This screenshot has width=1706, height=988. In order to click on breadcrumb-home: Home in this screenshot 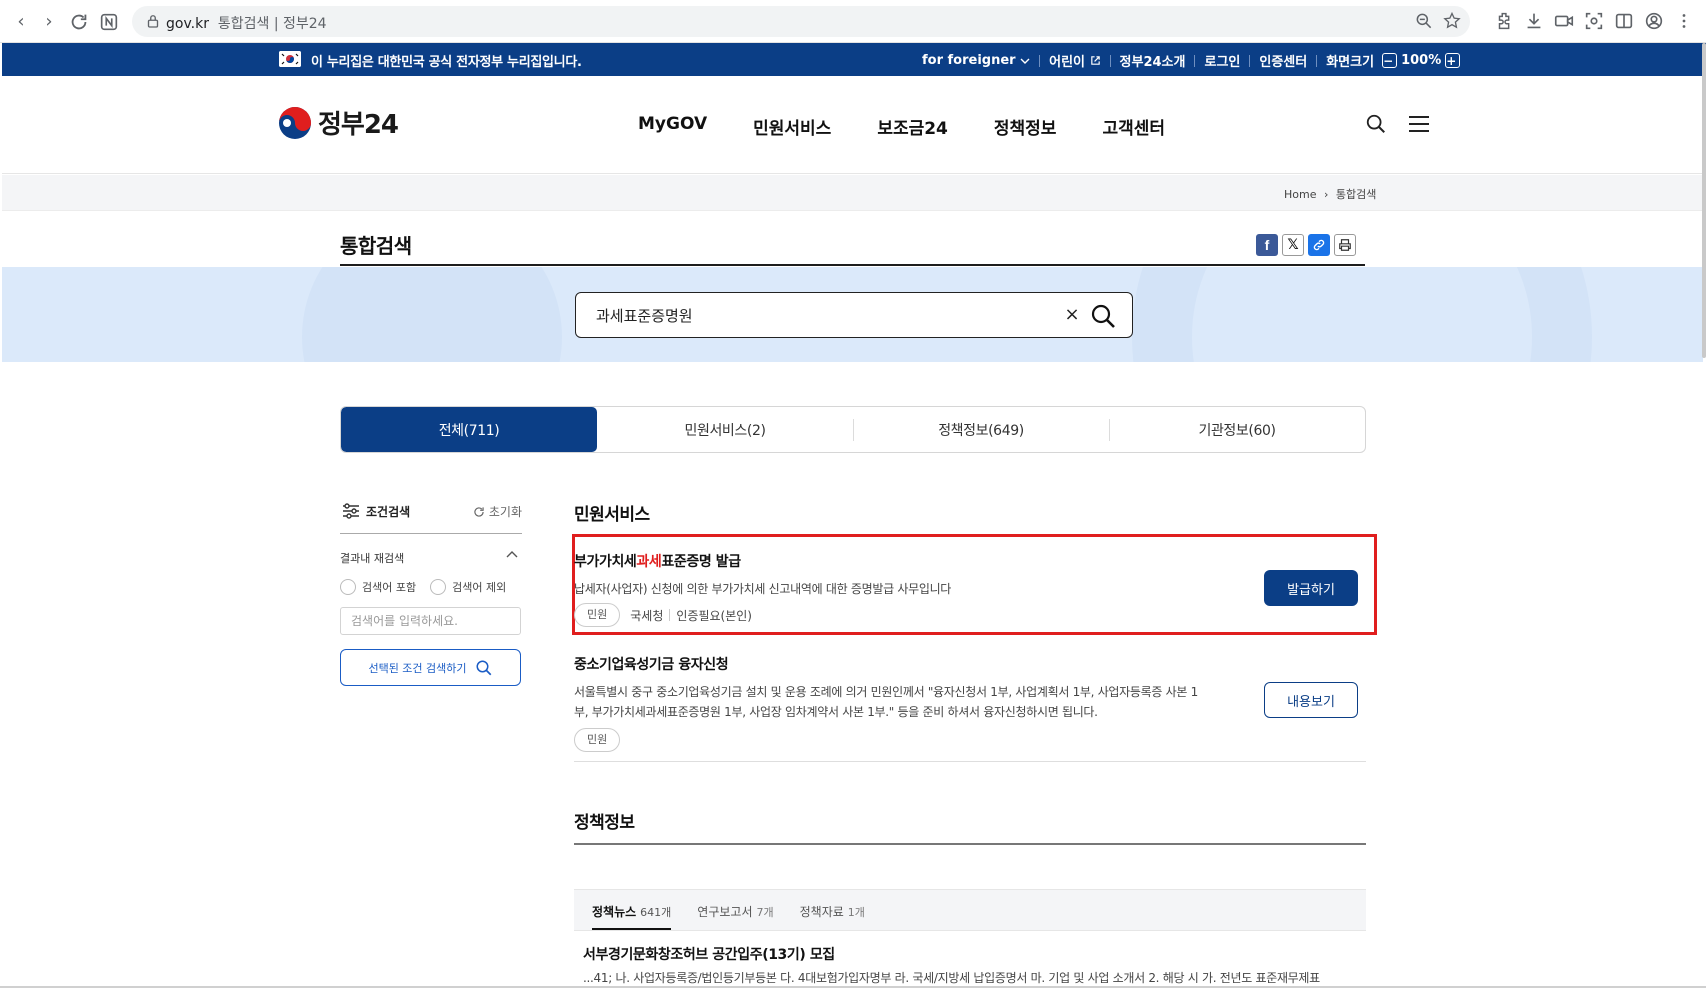, I will do `click(1300, 194)`.